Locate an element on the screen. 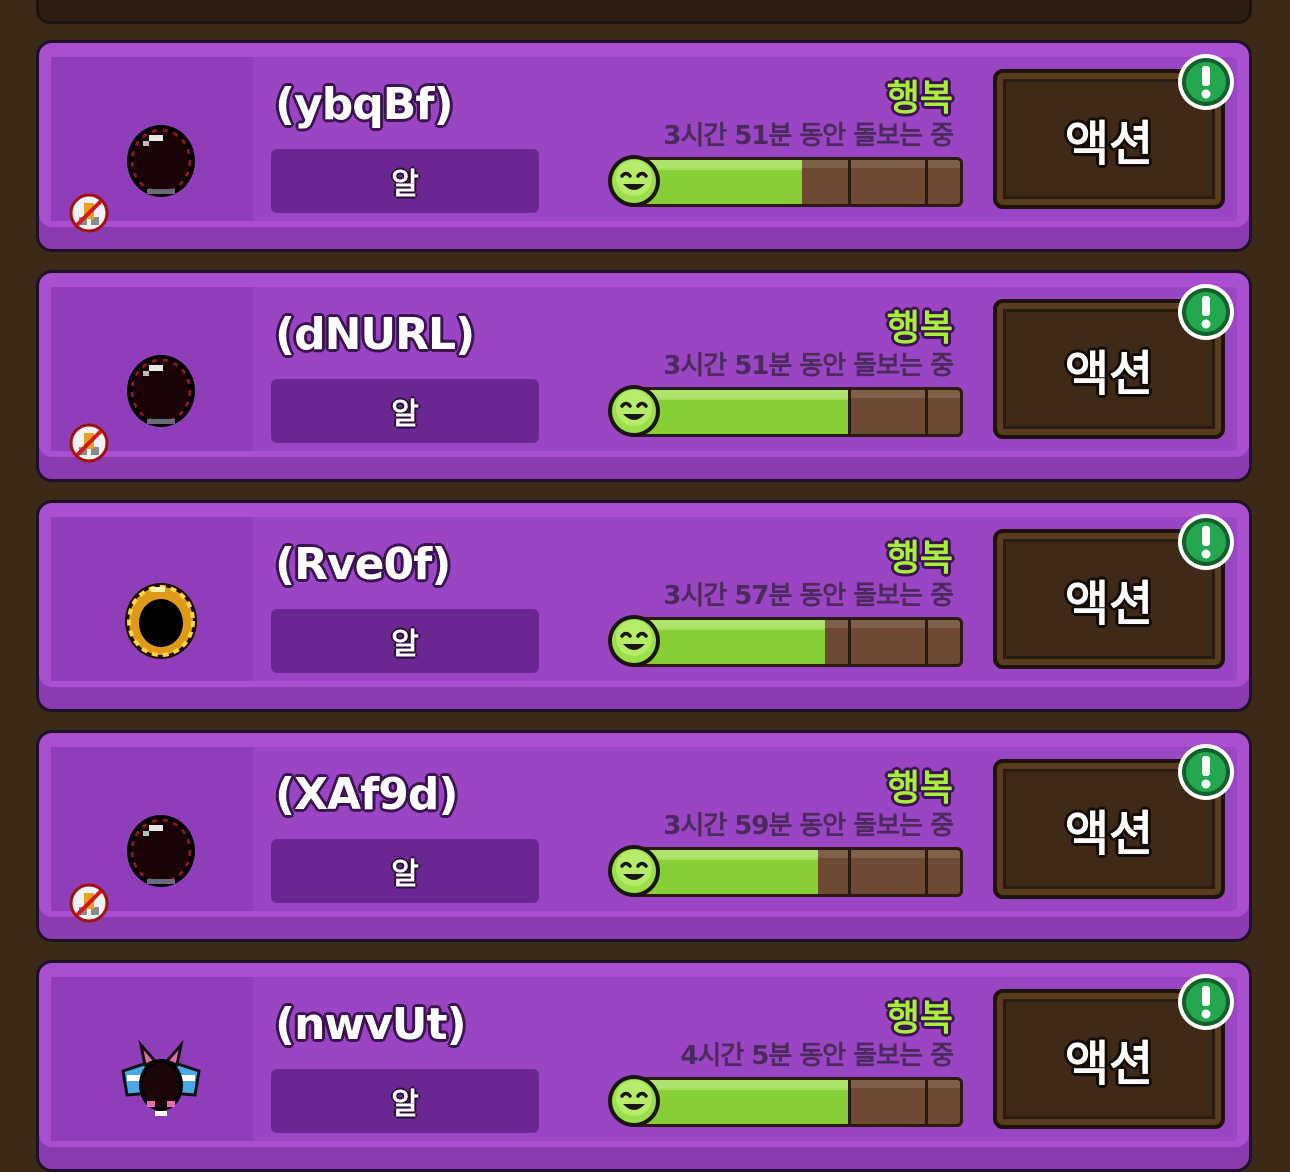 The image size is (1290, 1172). pet-name: (Rve0f) is located at coordinates (363, 564).